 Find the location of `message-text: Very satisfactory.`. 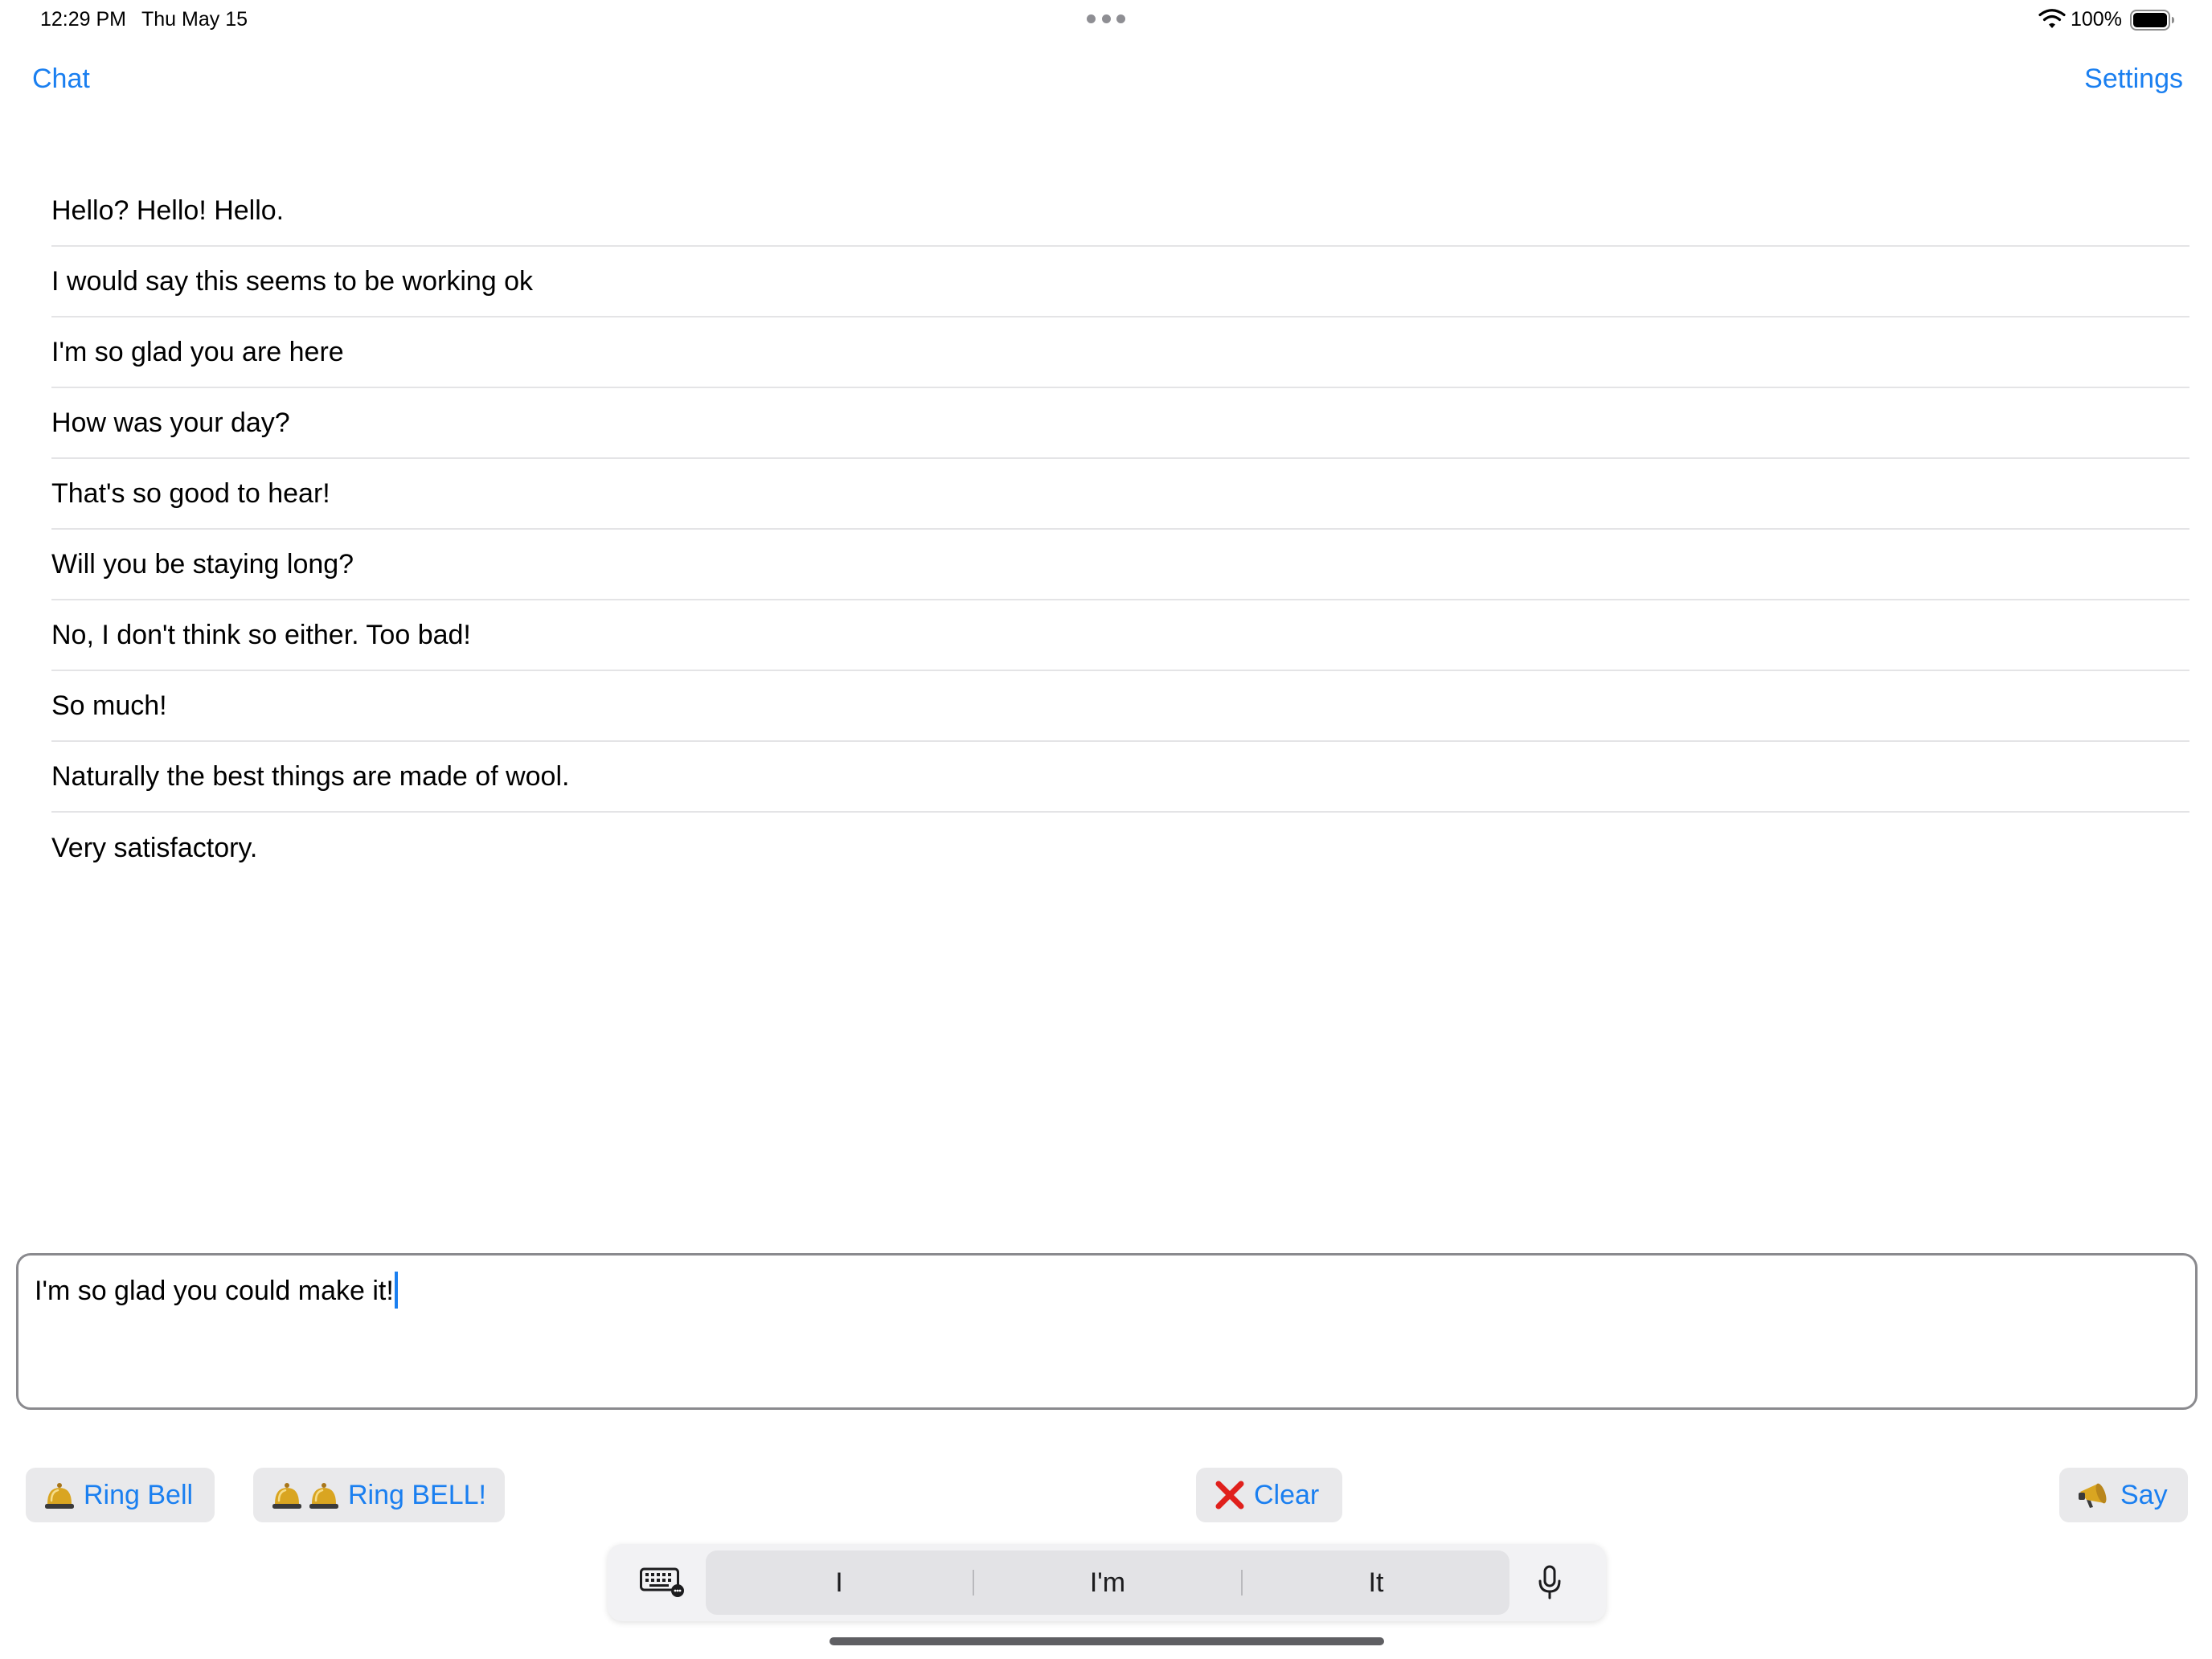

message-text: Very satisfactory. is located at coordinates (154, 847).